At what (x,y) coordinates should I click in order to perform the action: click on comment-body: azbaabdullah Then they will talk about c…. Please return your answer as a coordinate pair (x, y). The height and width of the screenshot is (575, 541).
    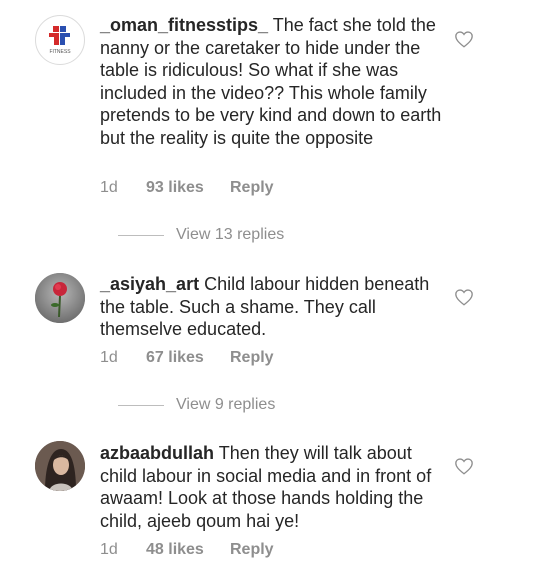
    Looking at the image, I should click on (272, 487).